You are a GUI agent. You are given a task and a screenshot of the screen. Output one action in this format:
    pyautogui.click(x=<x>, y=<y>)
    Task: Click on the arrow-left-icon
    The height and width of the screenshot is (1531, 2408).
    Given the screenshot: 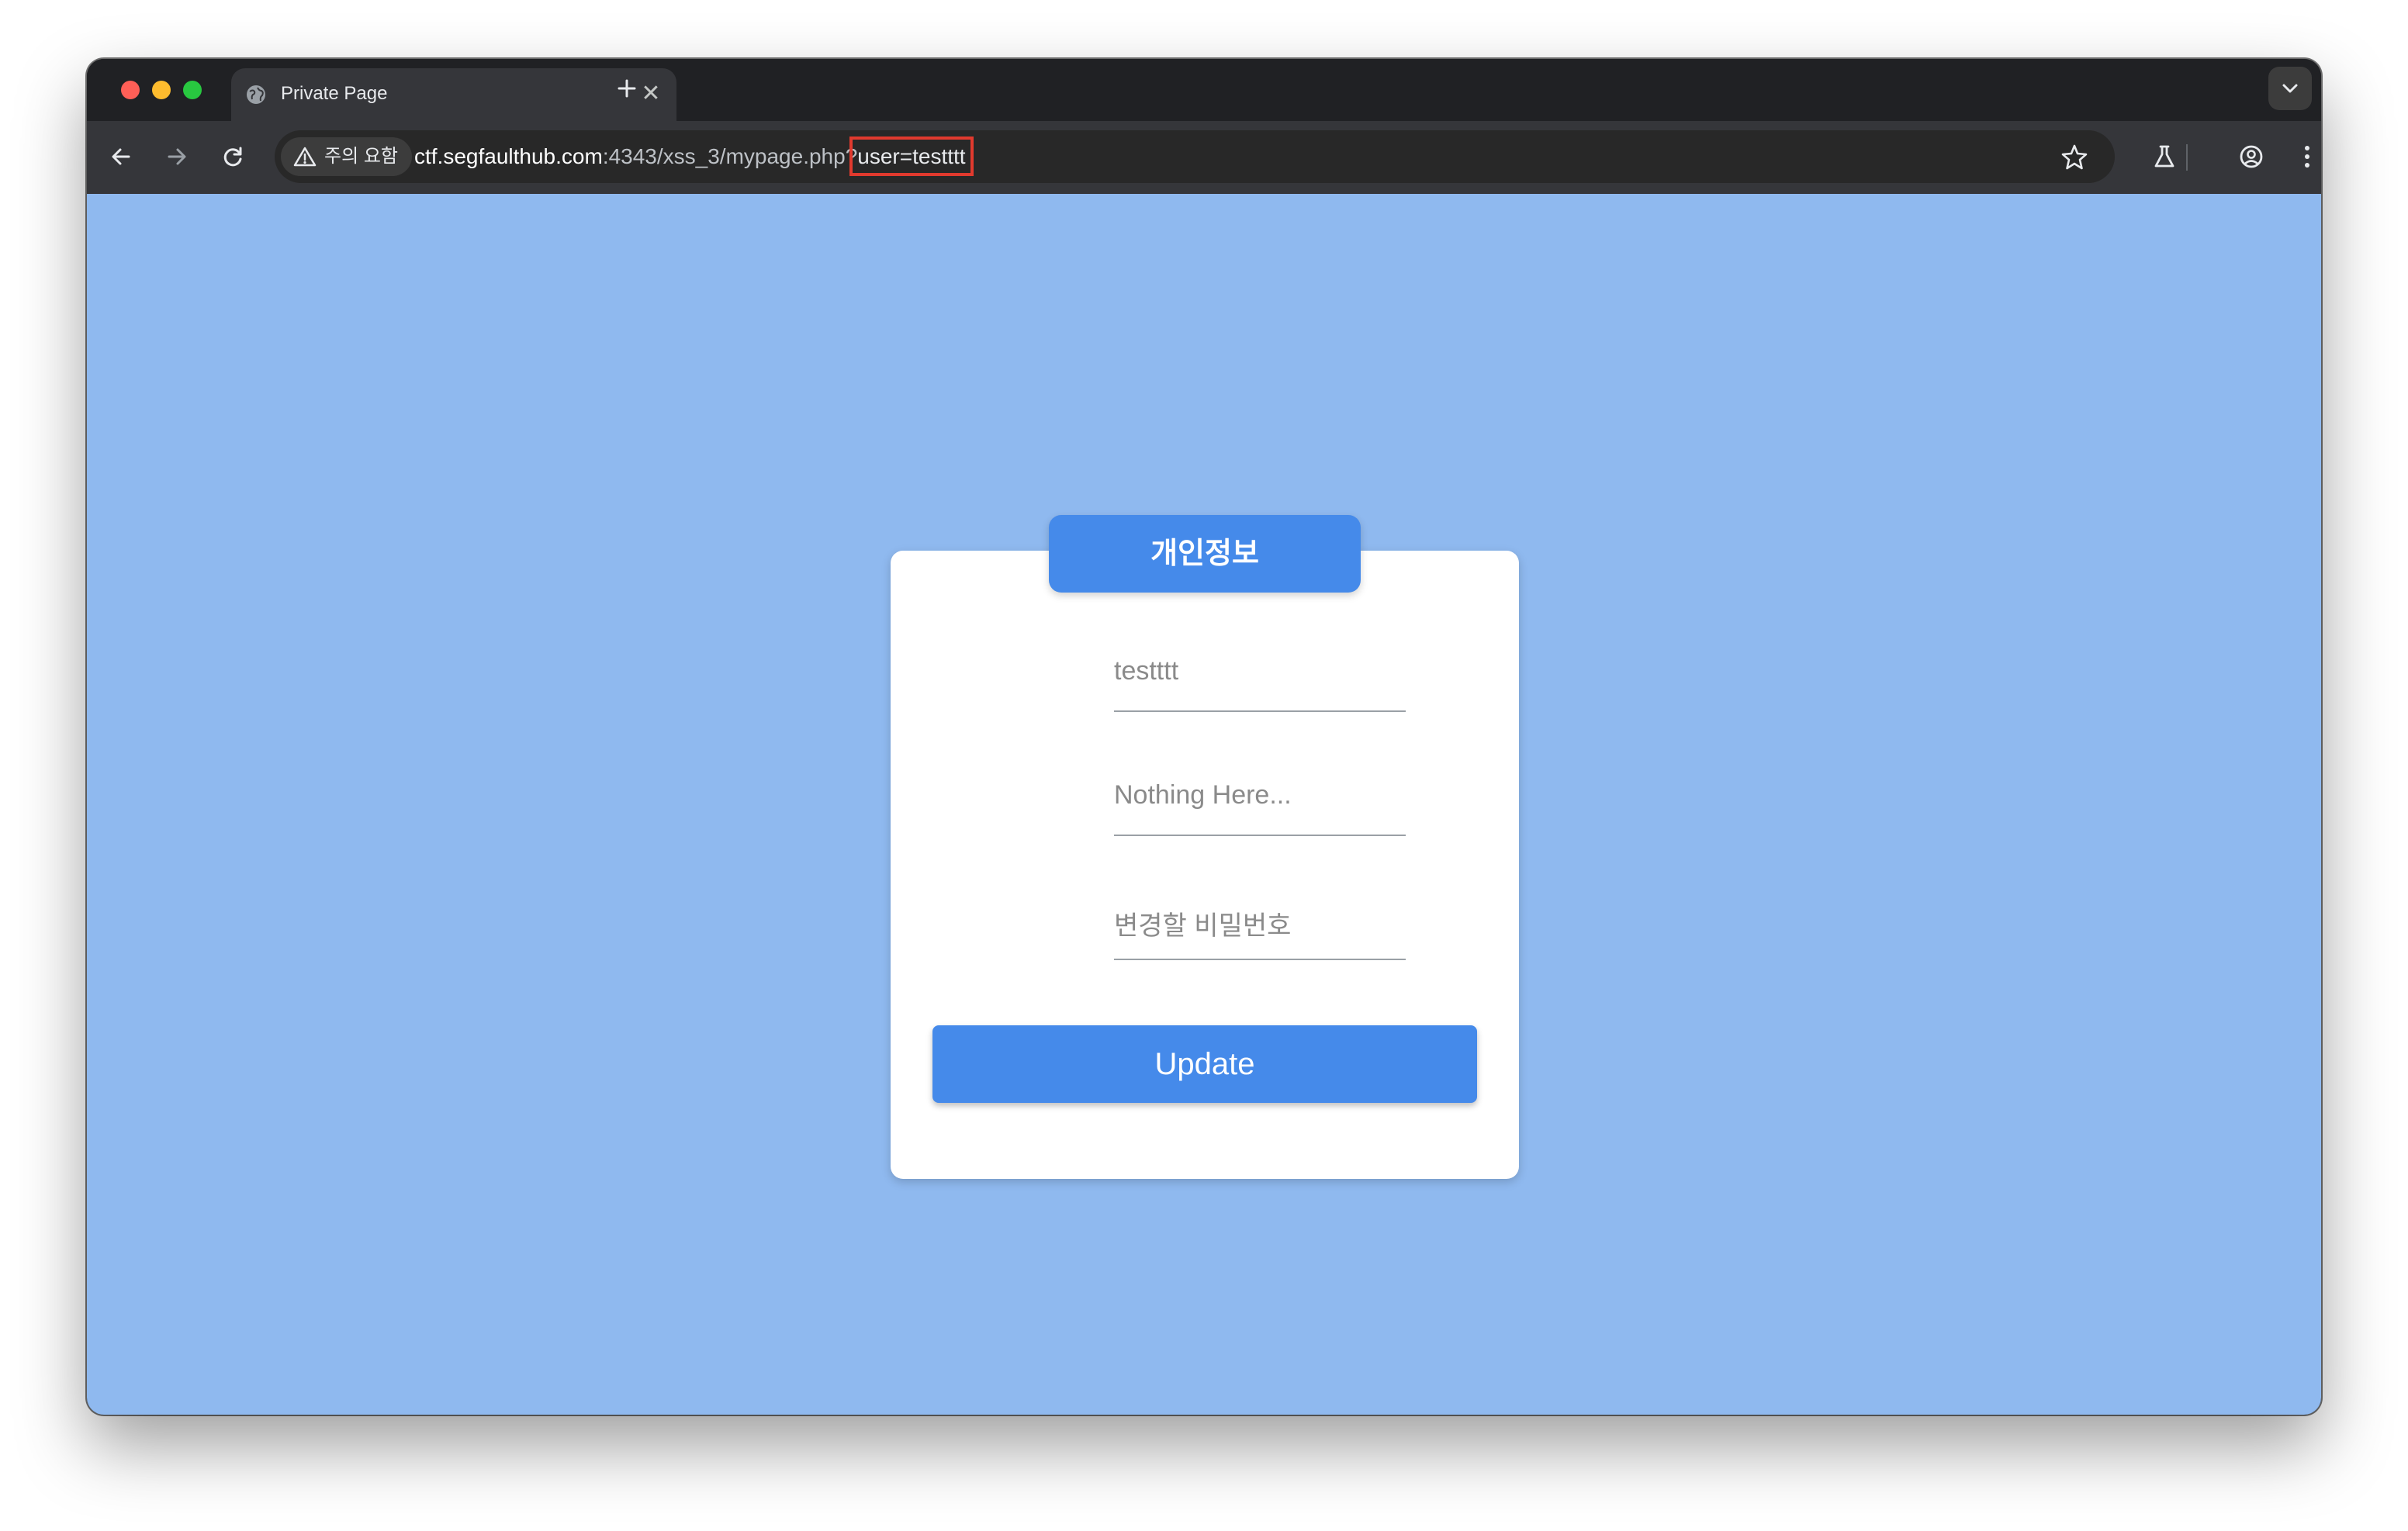 What is the action you would take?
    pyautogui.click(x=121, y=157)
    